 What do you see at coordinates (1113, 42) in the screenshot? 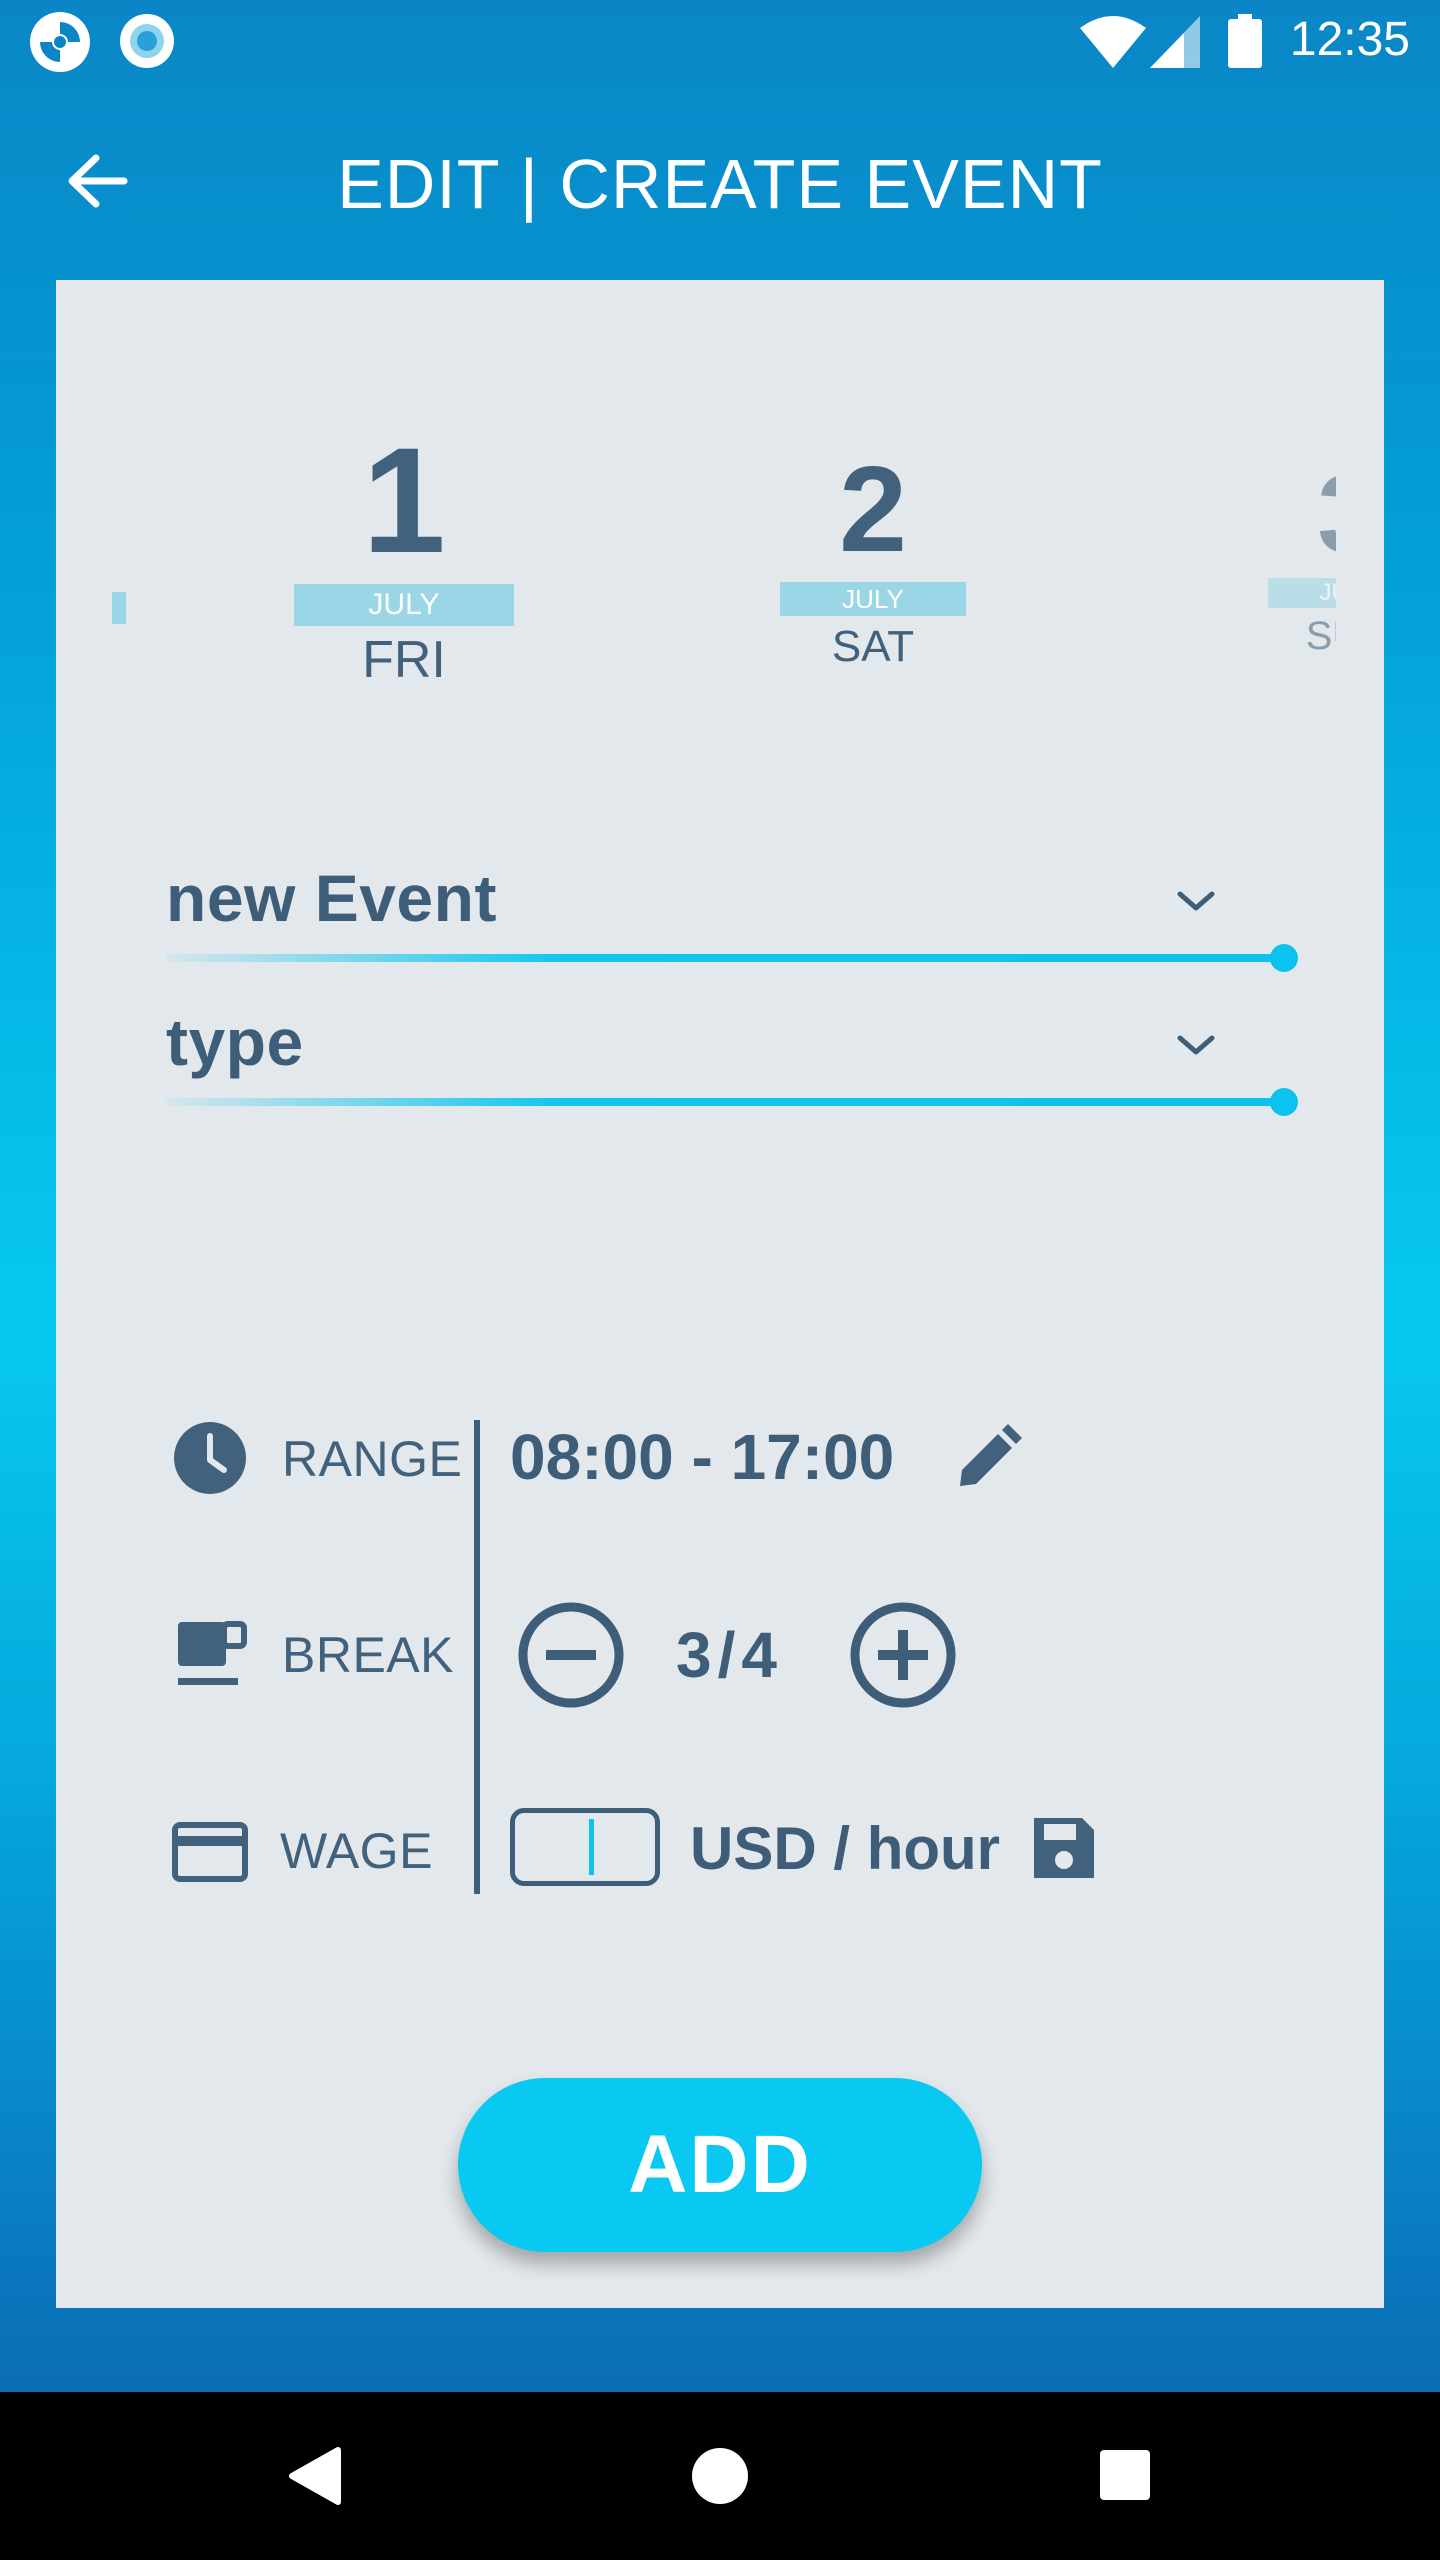
I see `wifi-icon` at bounding box center [1113, 42].